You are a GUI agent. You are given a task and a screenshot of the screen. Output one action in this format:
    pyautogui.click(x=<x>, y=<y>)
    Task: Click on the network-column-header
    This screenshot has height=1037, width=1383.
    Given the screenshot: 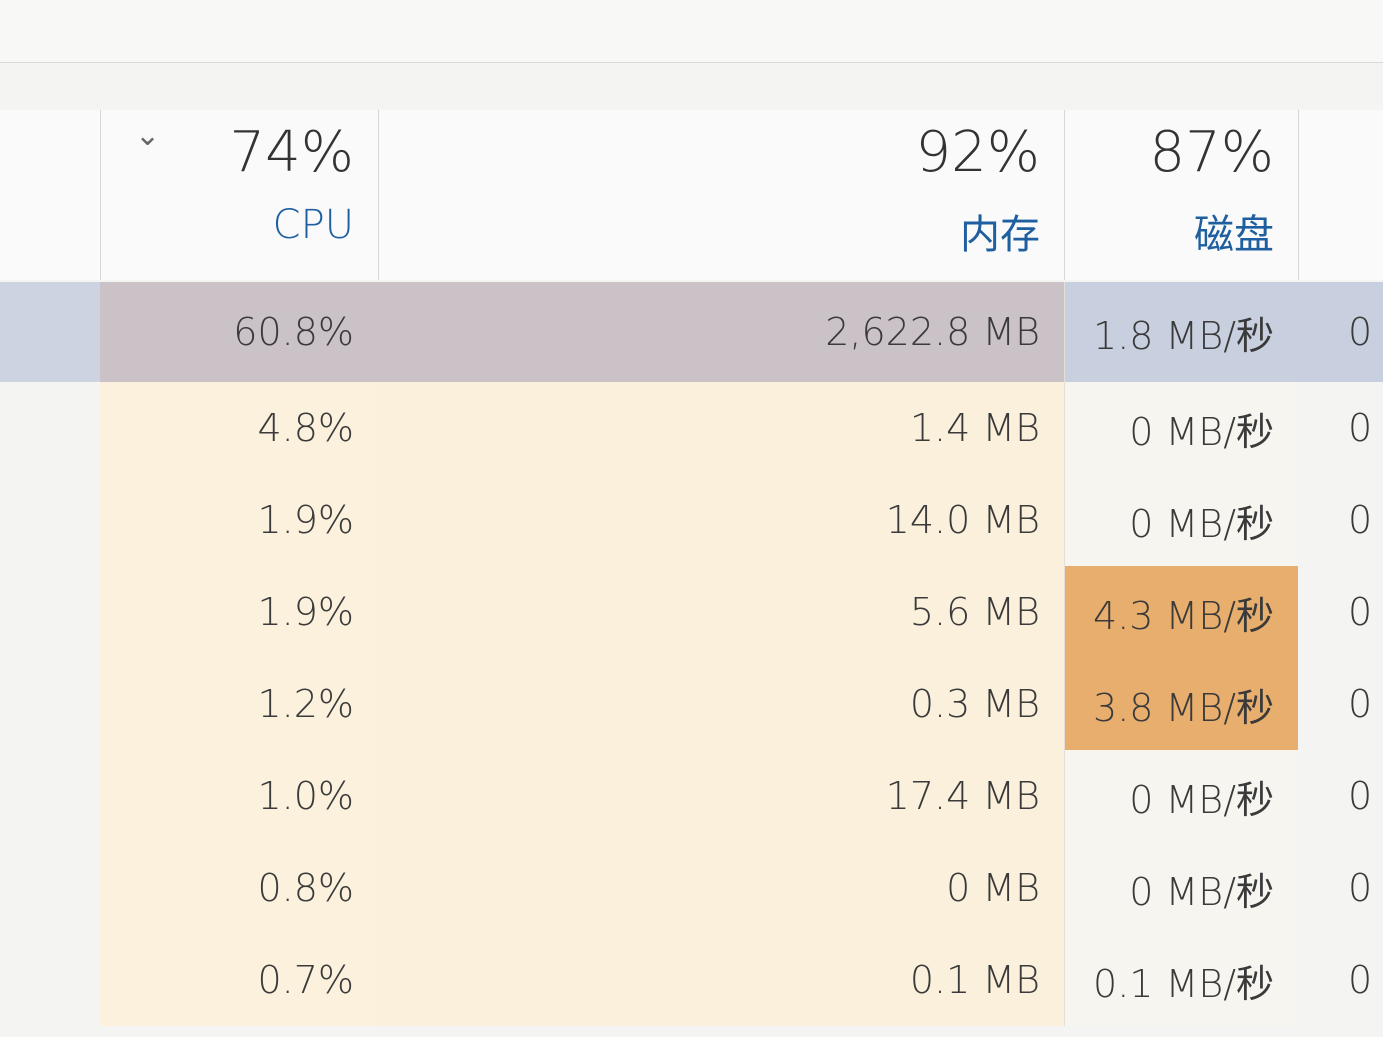 What is the action you would take?
    pyautogui.click(x=1340, y=195)
    